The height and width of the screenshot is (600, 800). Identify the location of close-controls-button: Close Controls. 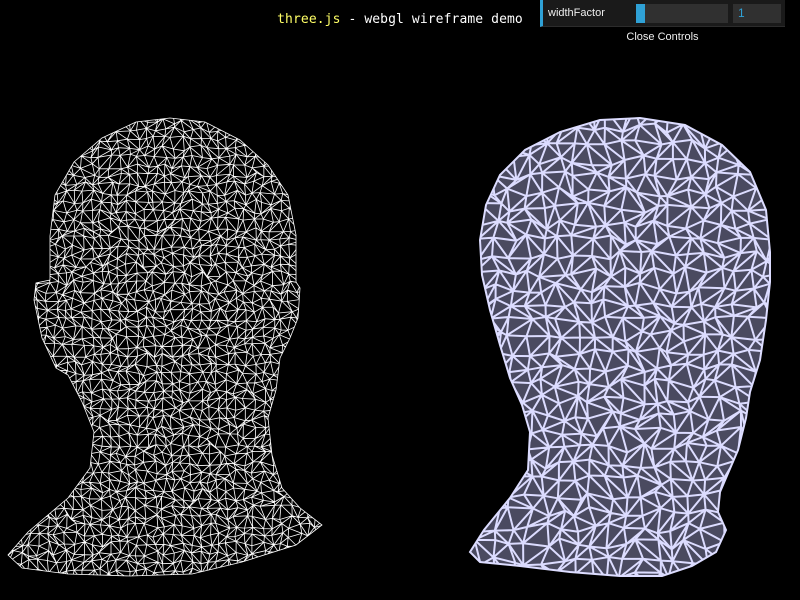
(662, 37).